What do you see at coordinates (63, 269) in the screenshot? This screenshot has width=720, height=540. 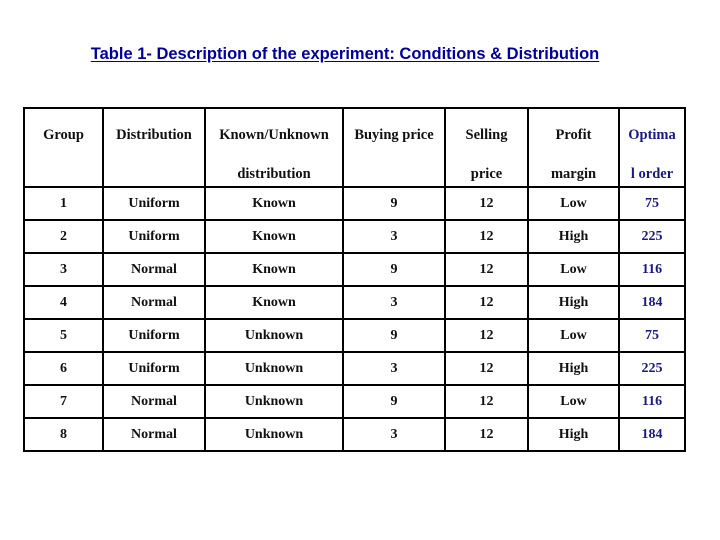 I see `cell-group: 3` at bounding box center [63, 269].